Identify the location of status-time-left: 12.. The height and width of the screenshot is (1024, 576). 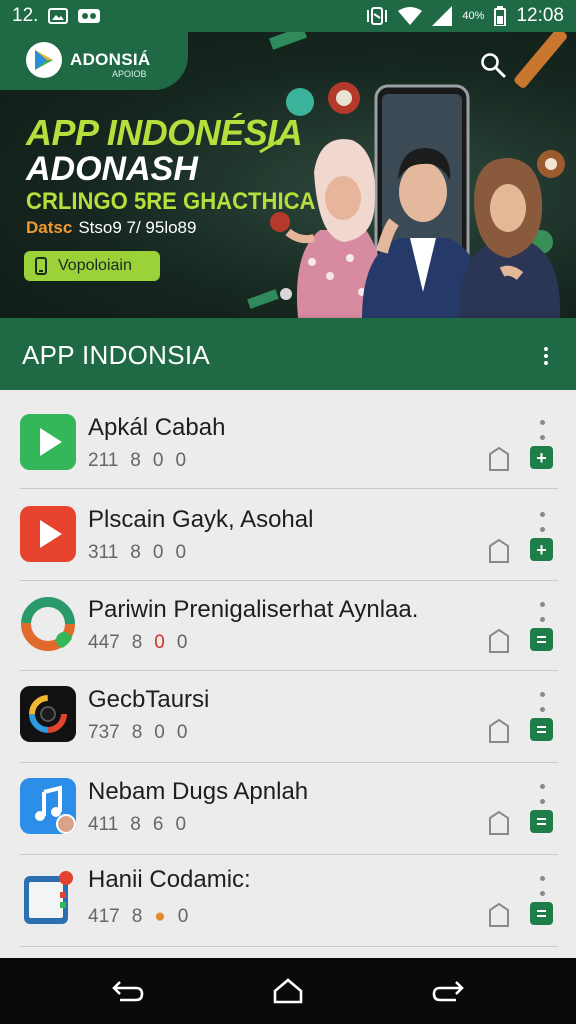
(25, 15).